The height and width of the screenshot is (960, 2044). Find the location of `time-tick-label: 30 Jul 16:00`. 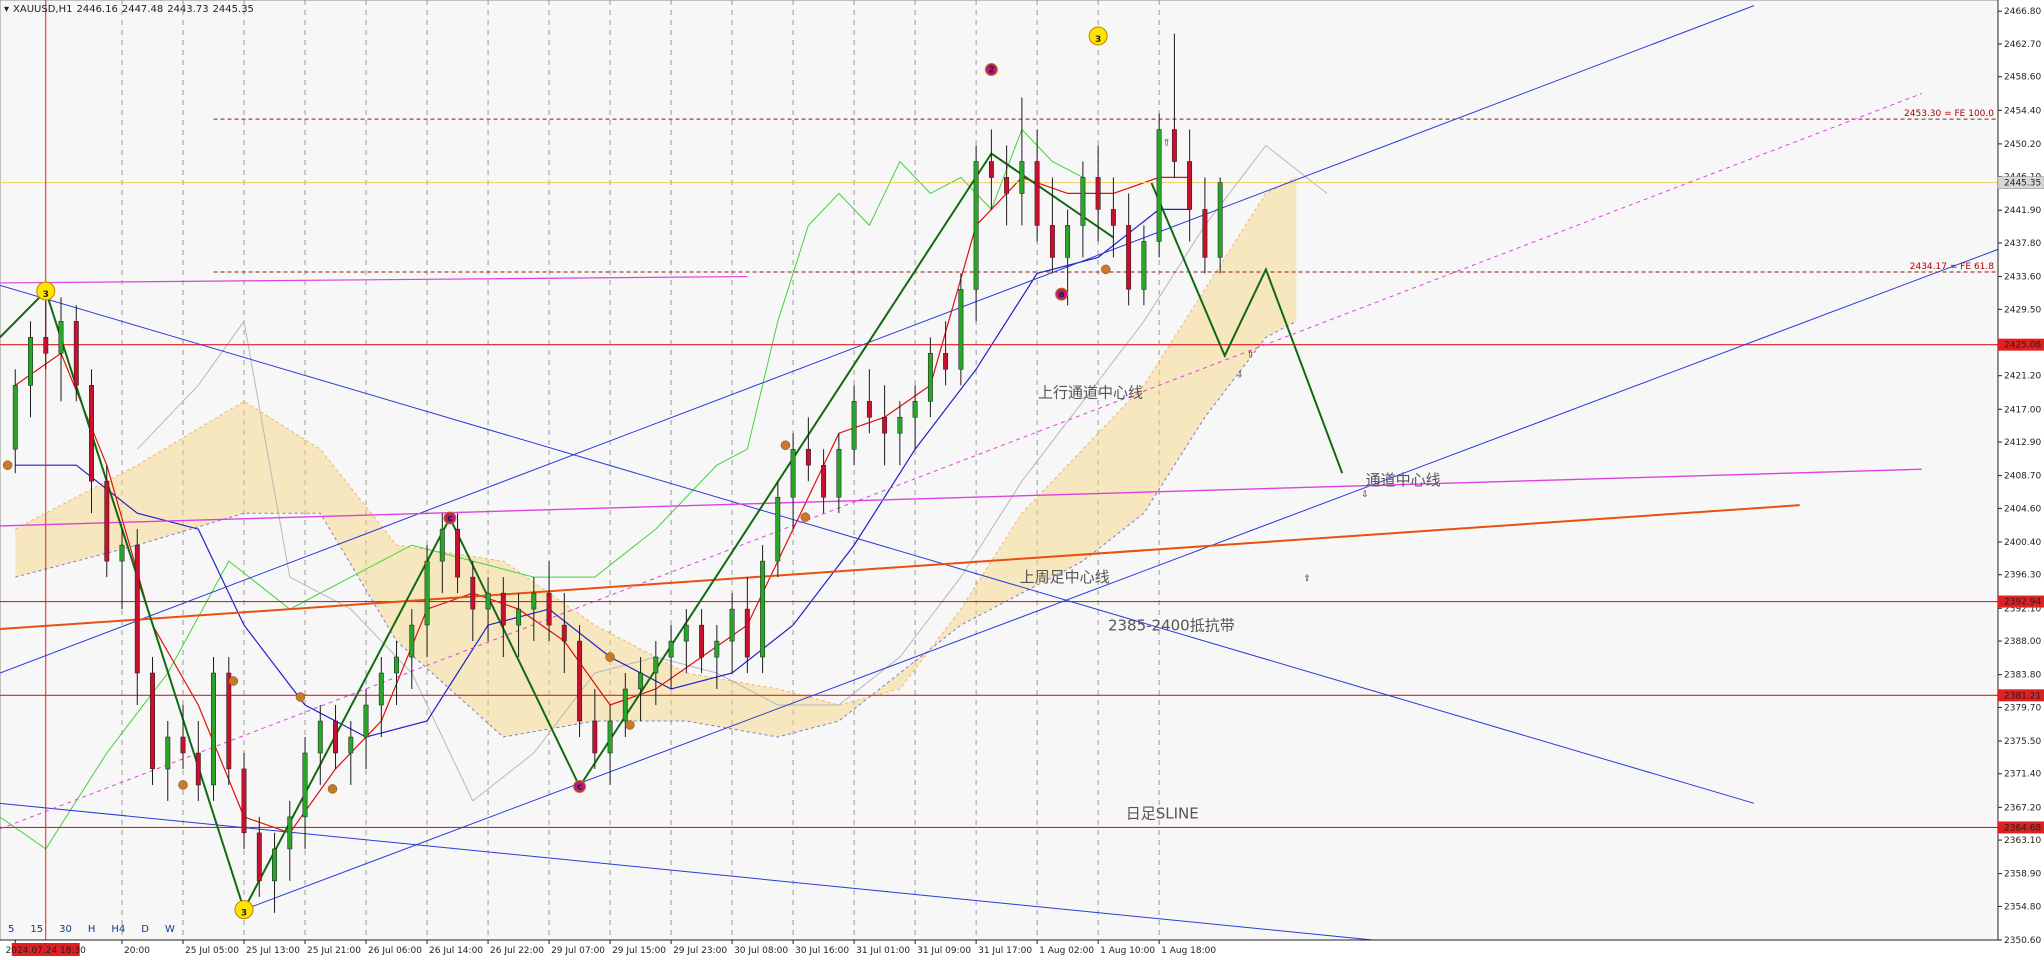

time-tick-label: 30 Jul 16:00 is located at coordinates (822, 951).